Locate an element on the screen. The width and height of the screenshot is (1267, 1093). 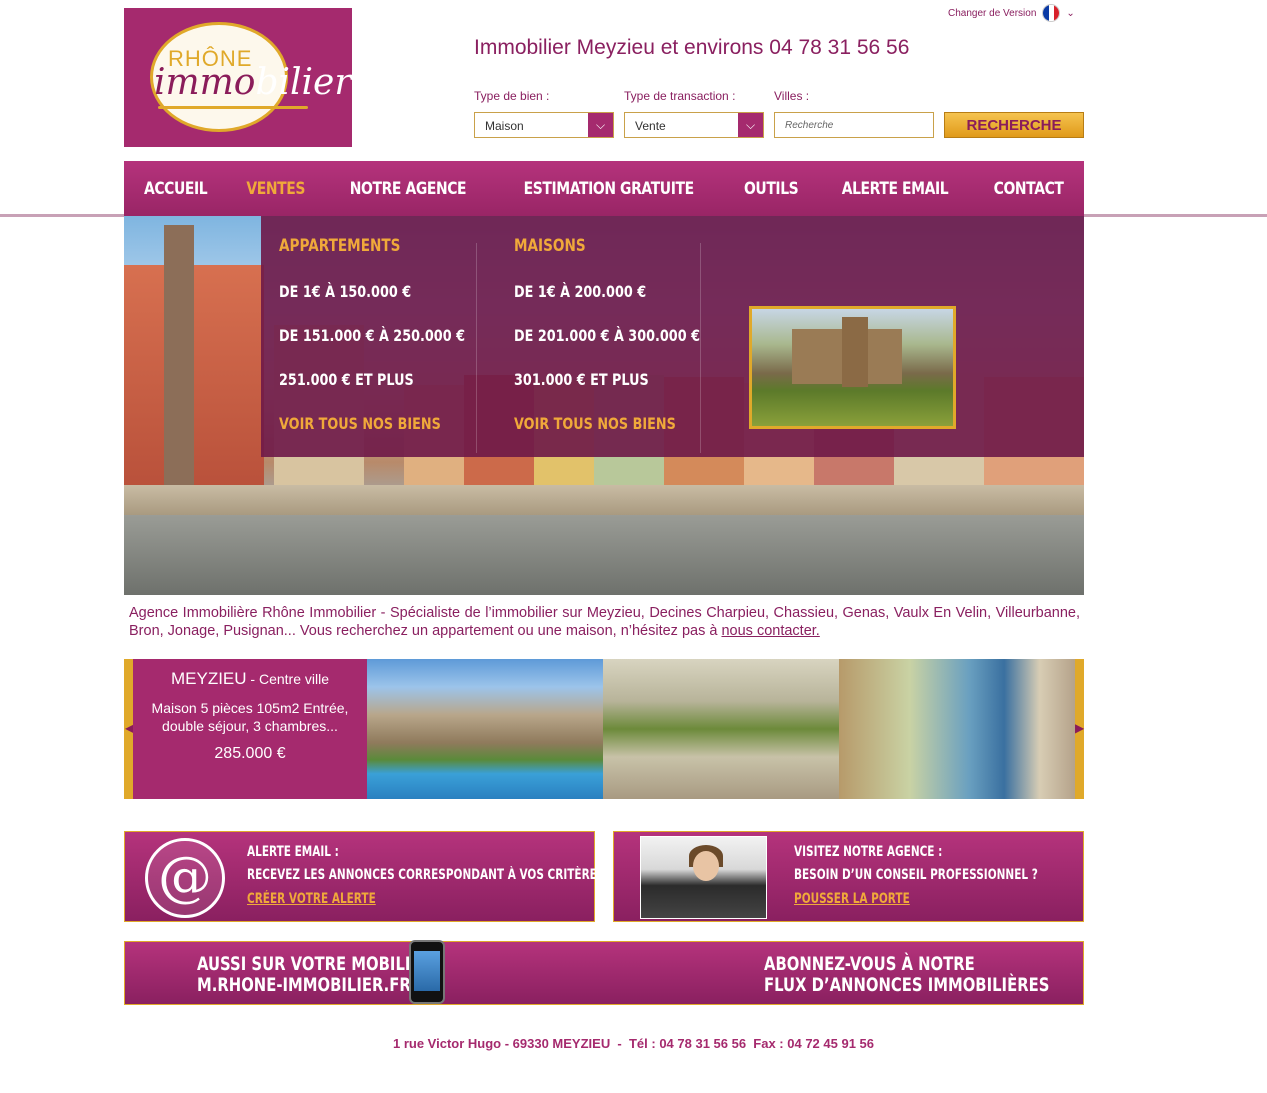
contact-link: nous contacter. is located at coordinates (770, 631).